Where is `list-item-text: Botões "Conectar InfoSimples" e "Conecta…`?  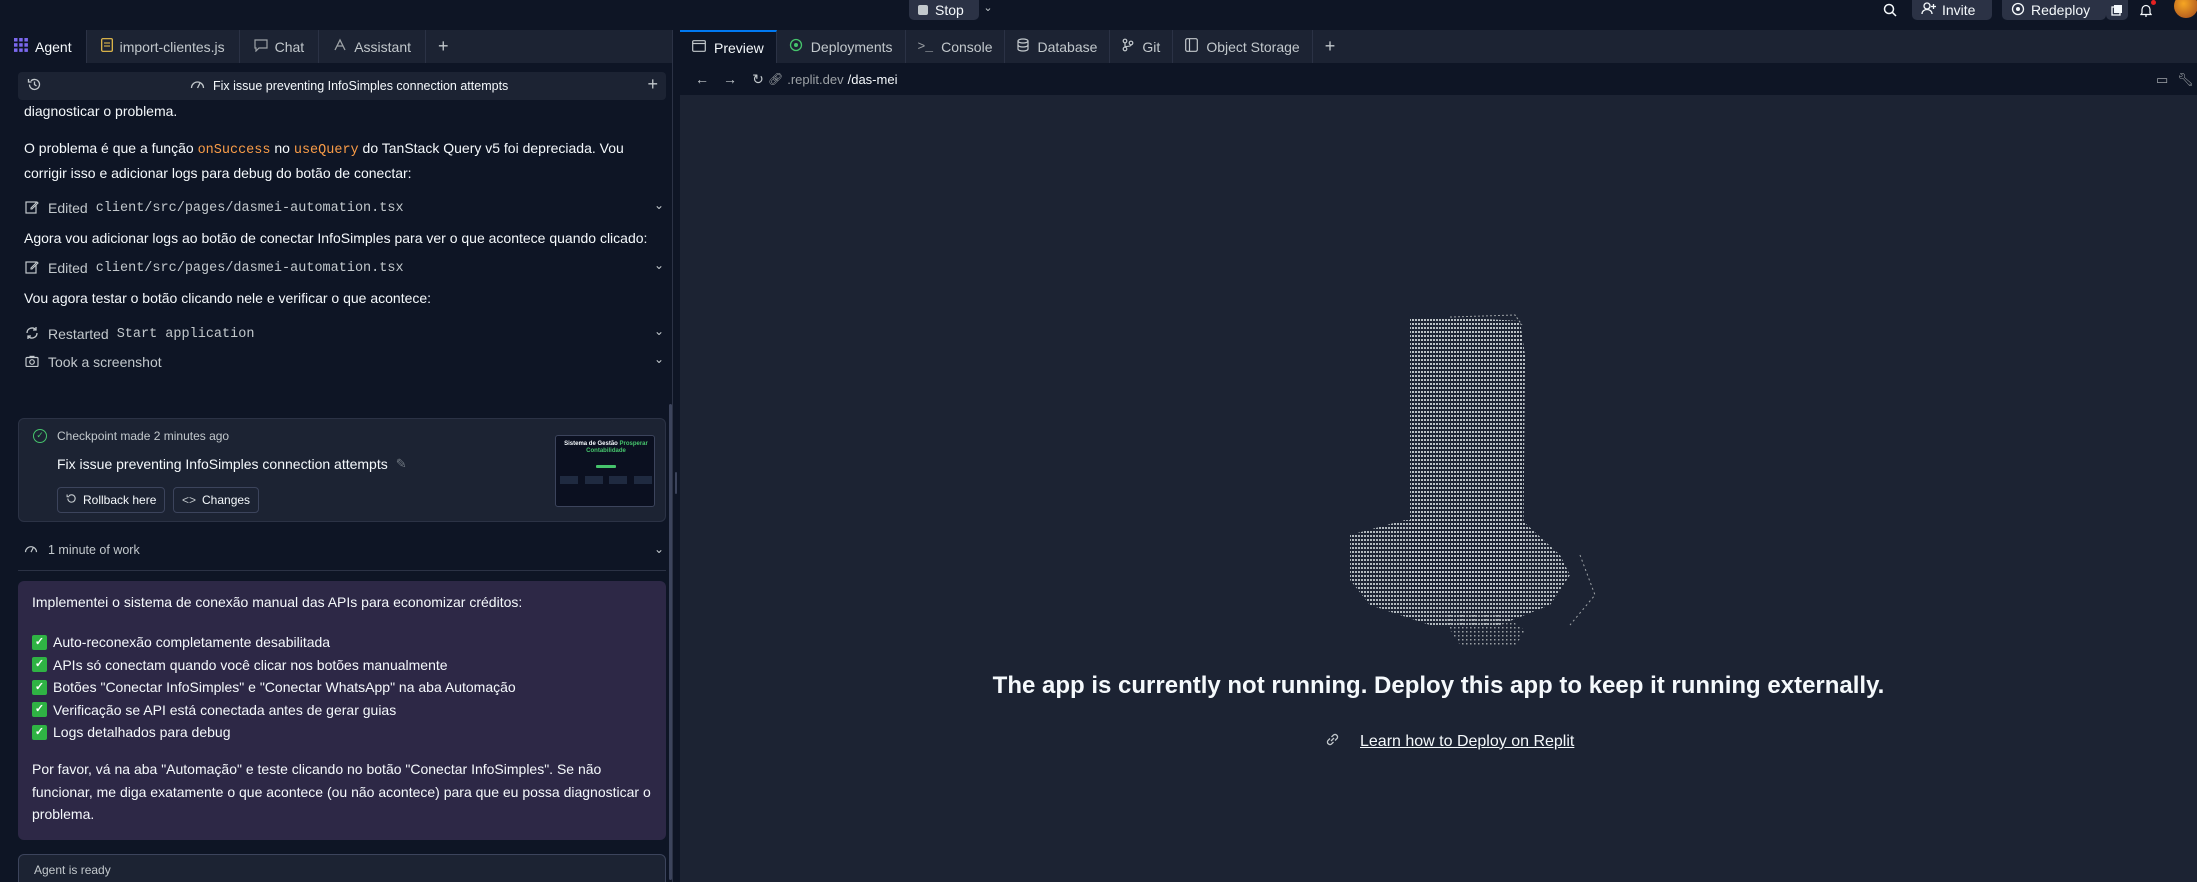
list-item-text: Botões "Conectar InfoSimples" e "Conecta… is located at coordinates (284, 687).